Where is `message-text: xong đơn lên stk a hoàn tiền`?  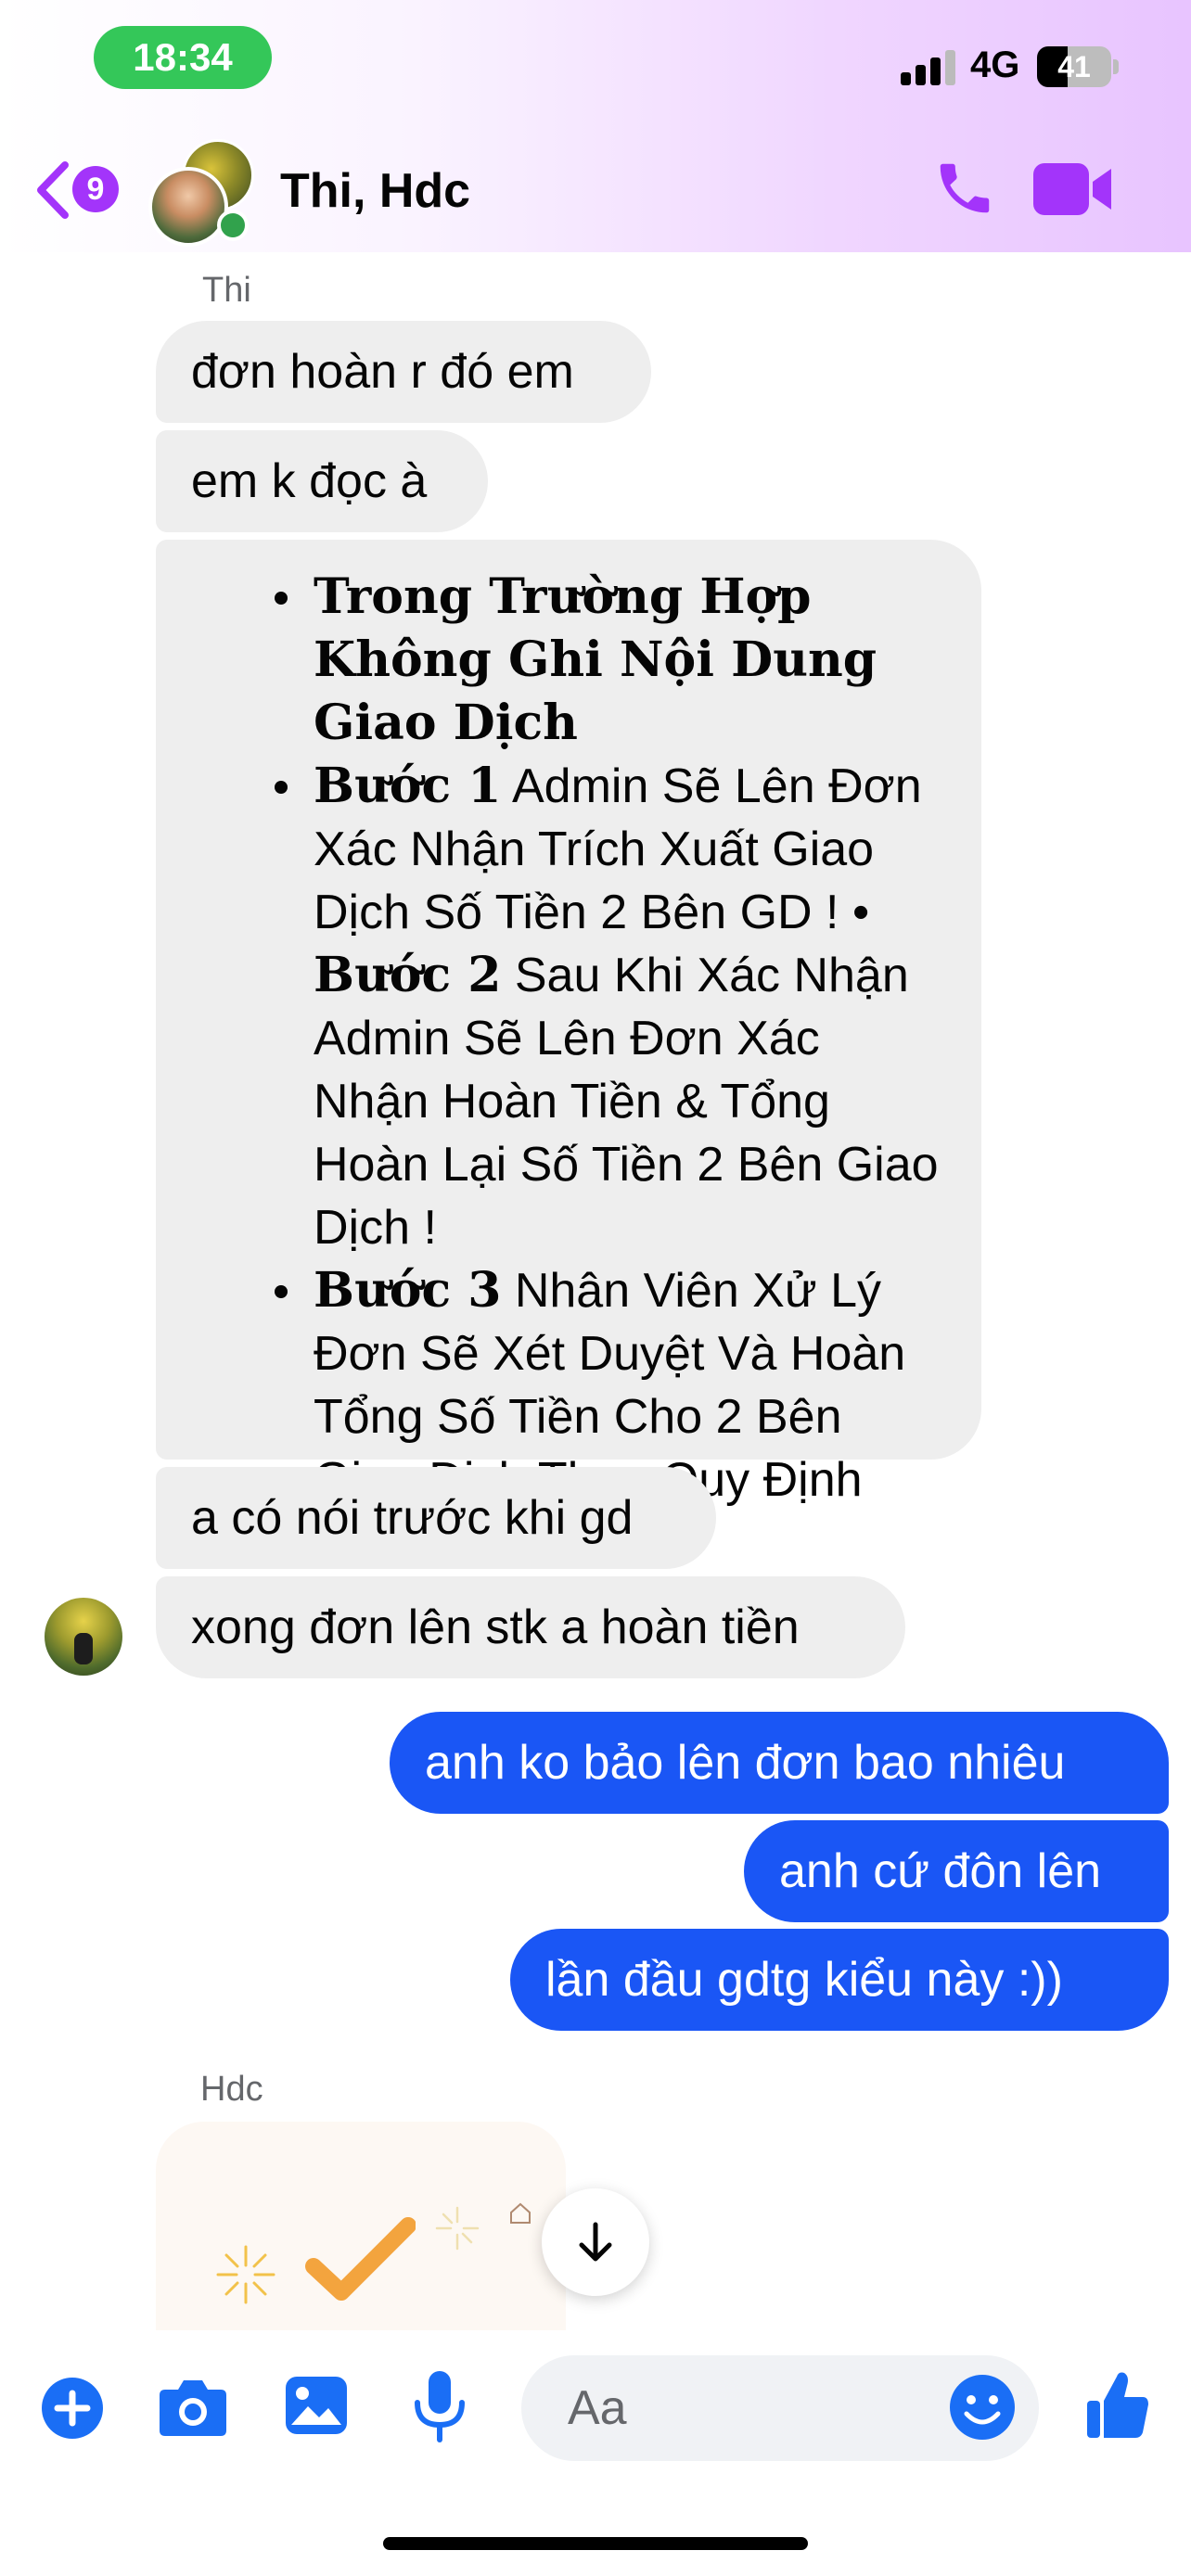 message-text: xong đơn lên stk a hoàn tiền is located at coordinates (495, 1627).